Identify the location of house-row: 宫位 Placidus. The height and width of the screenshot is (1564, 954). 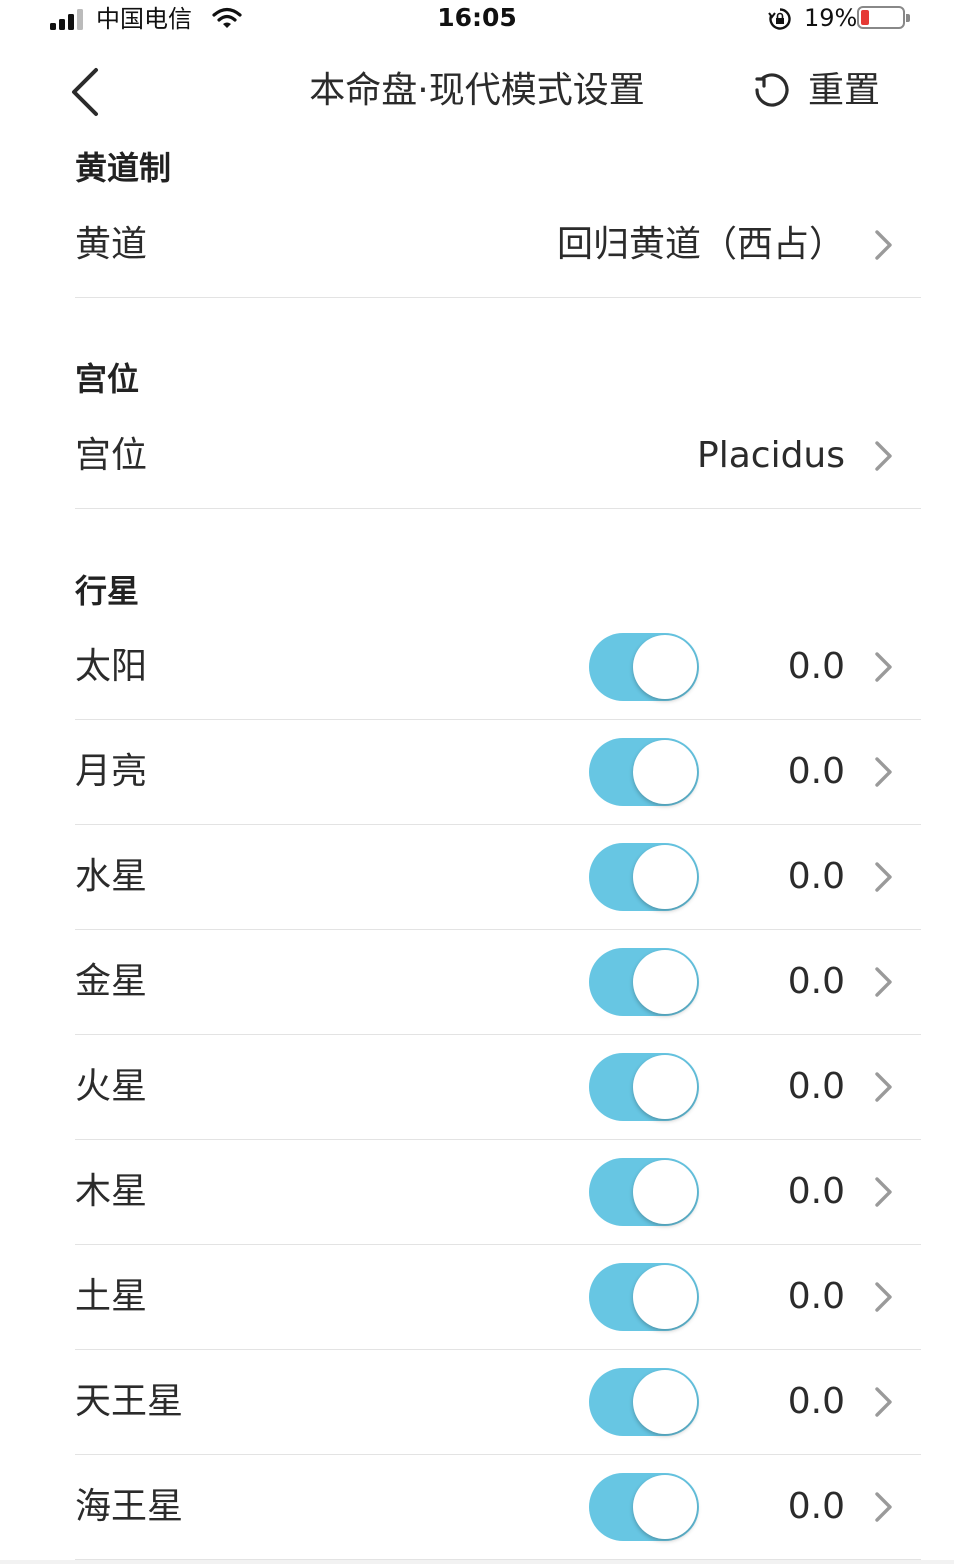
(498, 456).